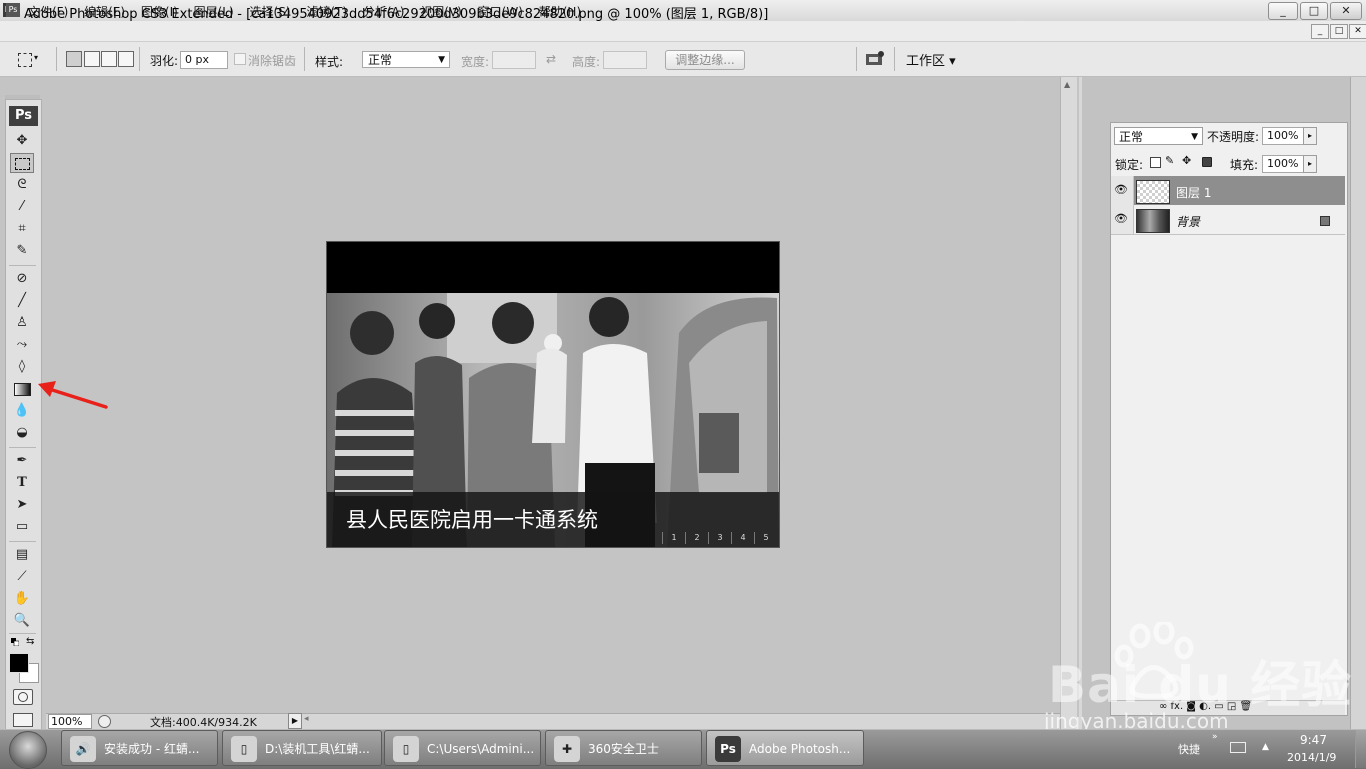 The height and width of the screenshot is (769, 1366). What do you see at coordinates (22, 483) in the screenshot?
I see `type-tool-icon: T` at bounding box center [22, 483].